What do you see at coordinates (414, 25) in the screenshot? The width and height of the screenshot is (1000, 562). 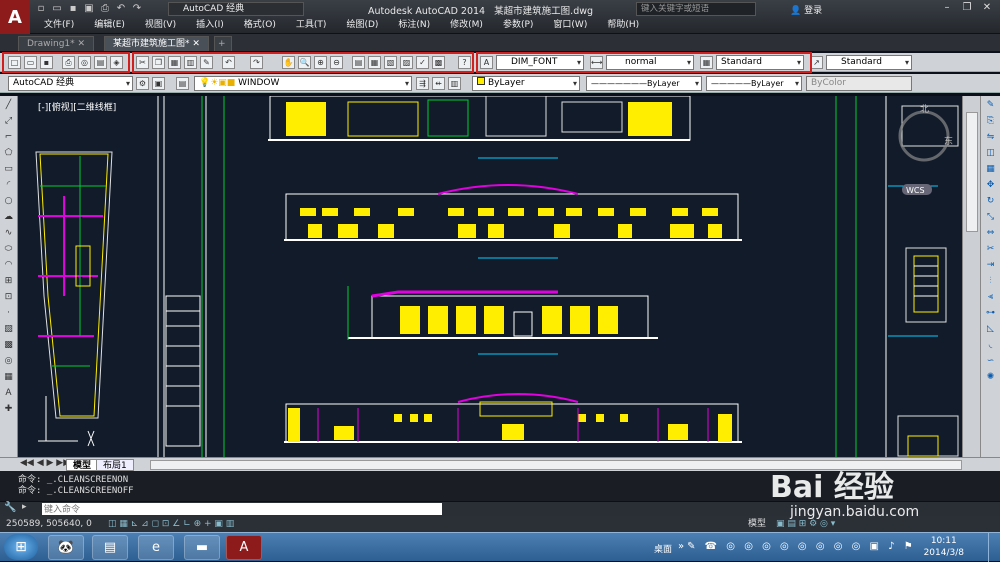 I see `menu-dimension: 标注(N)` at bounding box center [414, 25].